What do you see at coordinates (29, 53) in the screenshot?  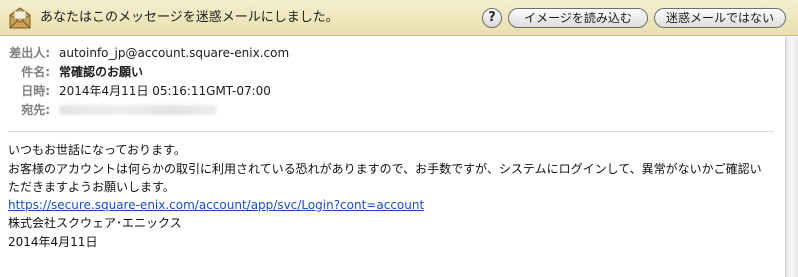 I see `from-label: 差出人:` at bounding box center [29, 53].